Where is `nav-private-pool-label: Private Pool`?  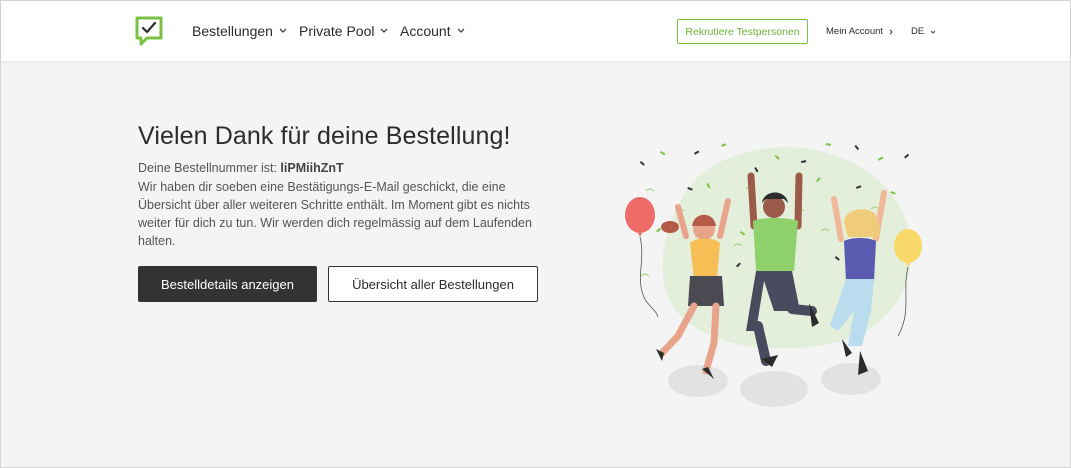 nav-private-pool-label: Private Pool is located at coordinates (337, 31).